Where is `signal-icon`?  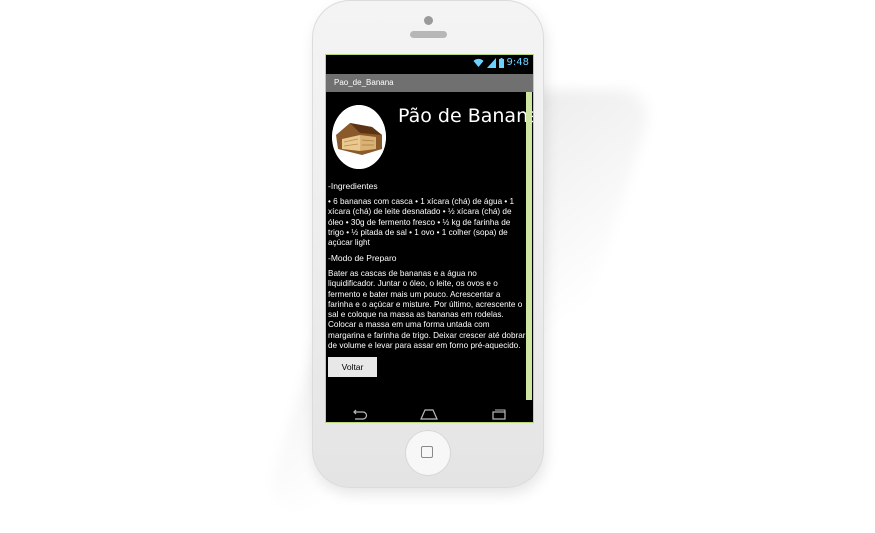 signal-icon is located at coordinates (491, 62).